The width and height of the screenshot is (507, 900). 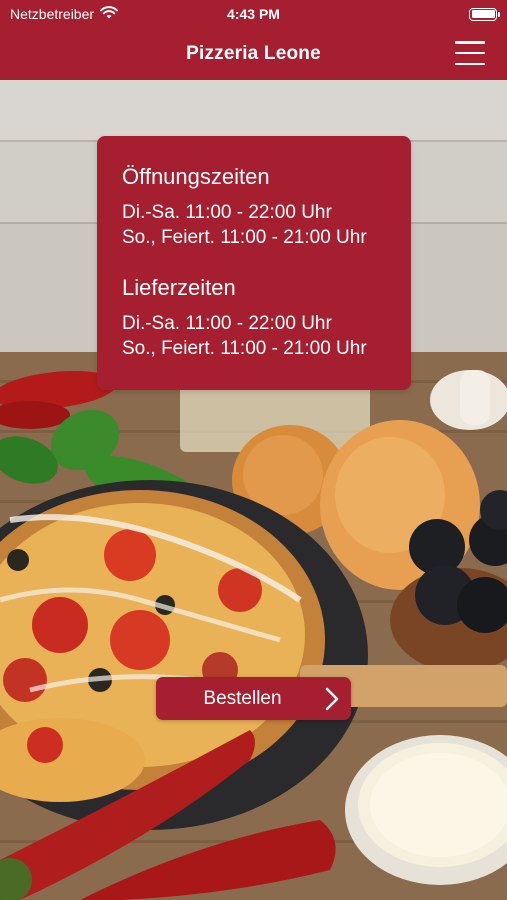 I want to click on delivery-hours-title: Lieferzeiten, so click(x=179, y=287).